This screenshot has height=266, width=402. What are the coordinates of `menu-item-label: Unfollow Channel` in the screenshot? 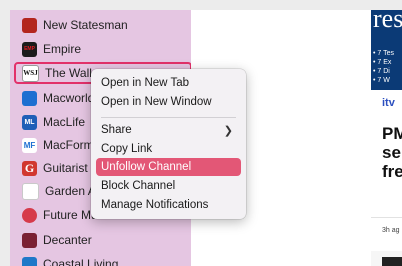 It's located at (146, 167).